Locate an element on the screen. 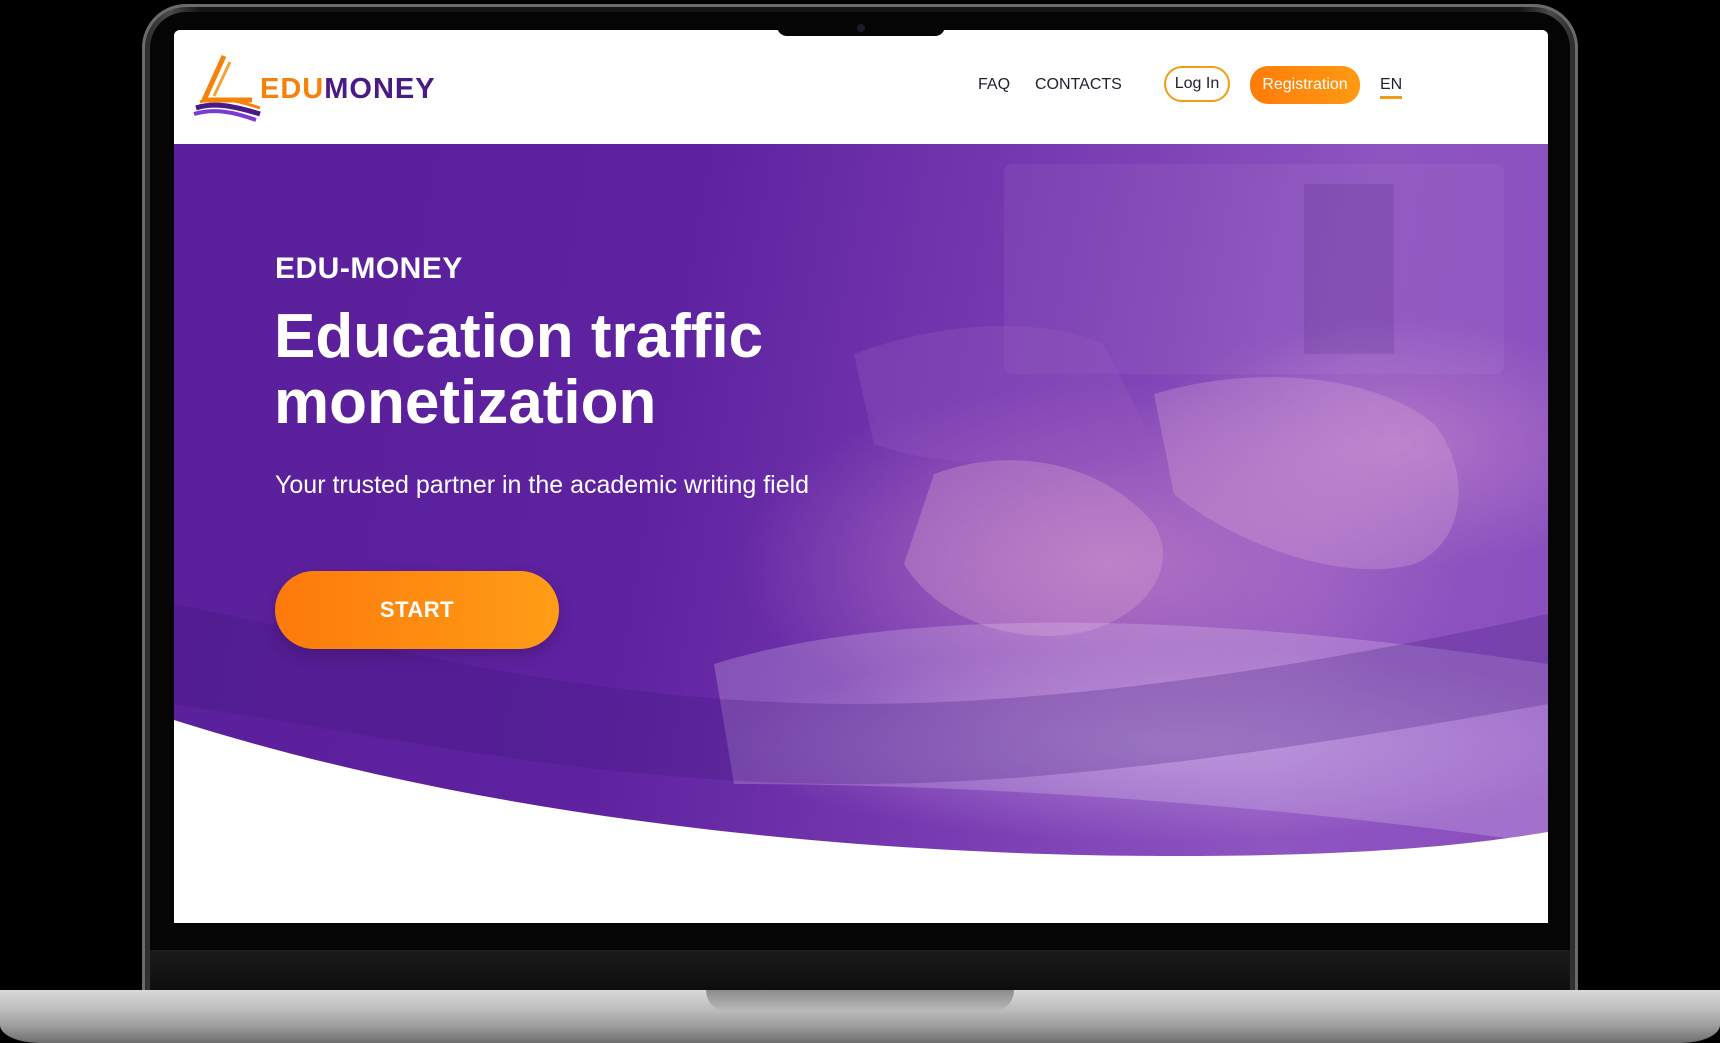 The image size is (1720, 1043). hero-title: Education traffic monetization is located at coordinates (519, 369).